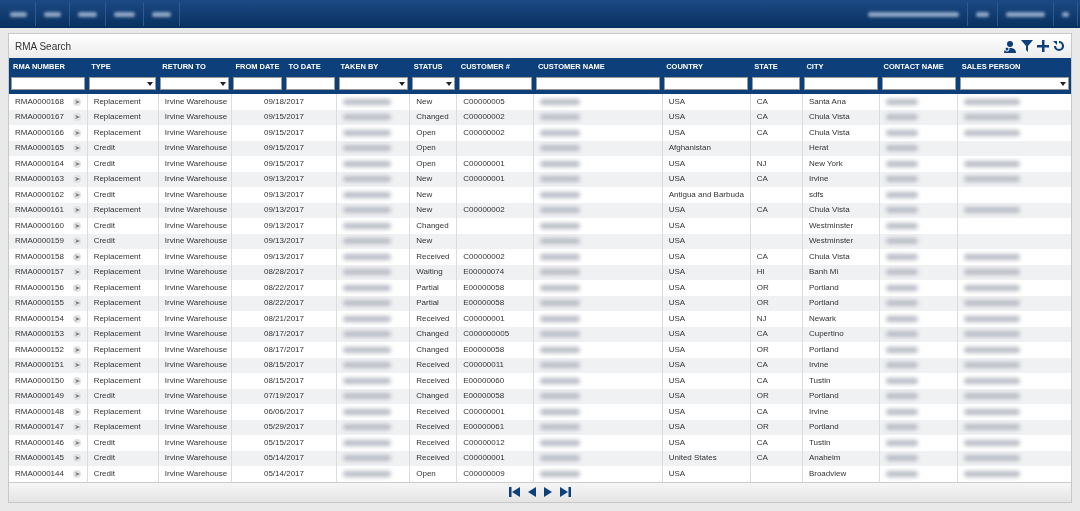  I want to click on city-text: Portland, so click(823, 427).